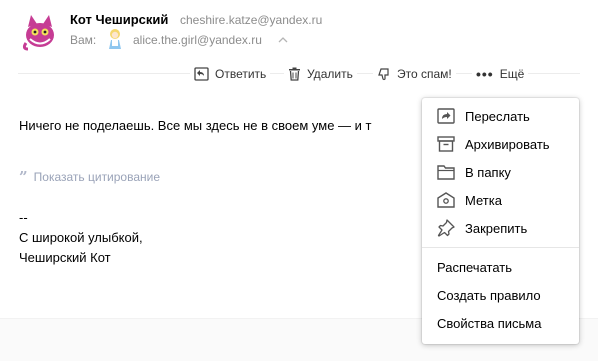 Image resolution: width=598 pixels, height=361 pixels. I want to click on menu-item-label: Закрепить, so click(496, 228).